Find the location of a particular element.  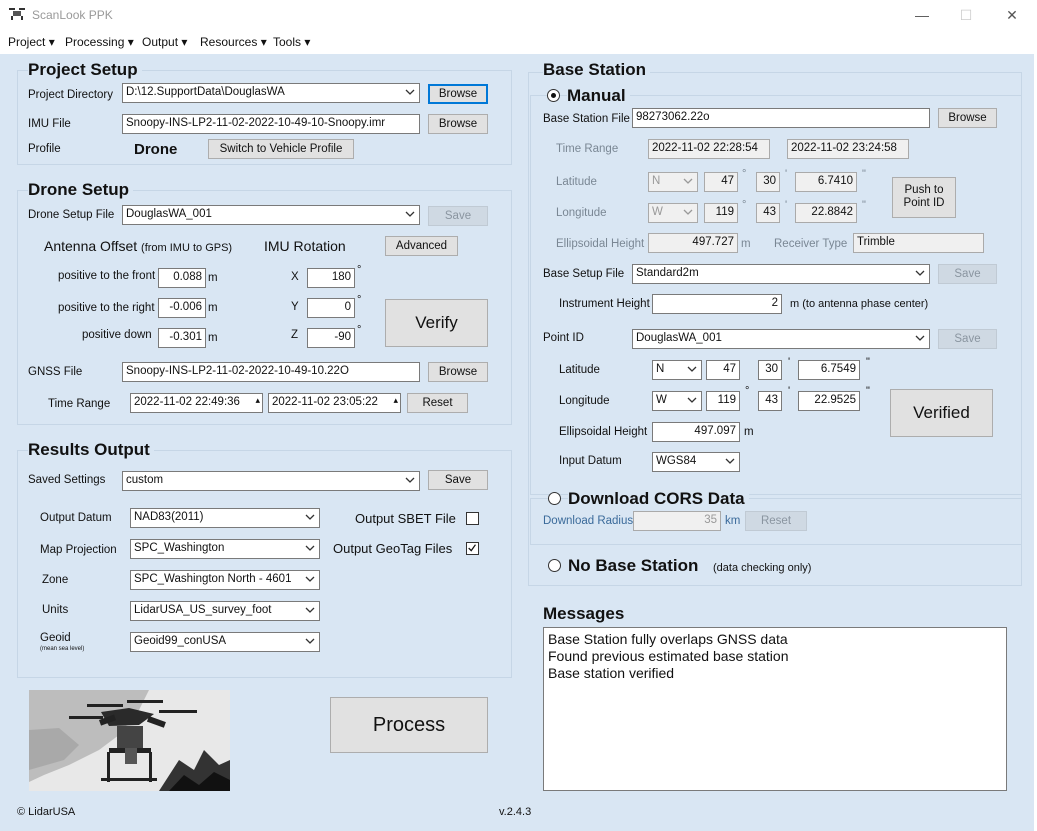

base-setup-save-button: Save is located at coordinates (967, 274).